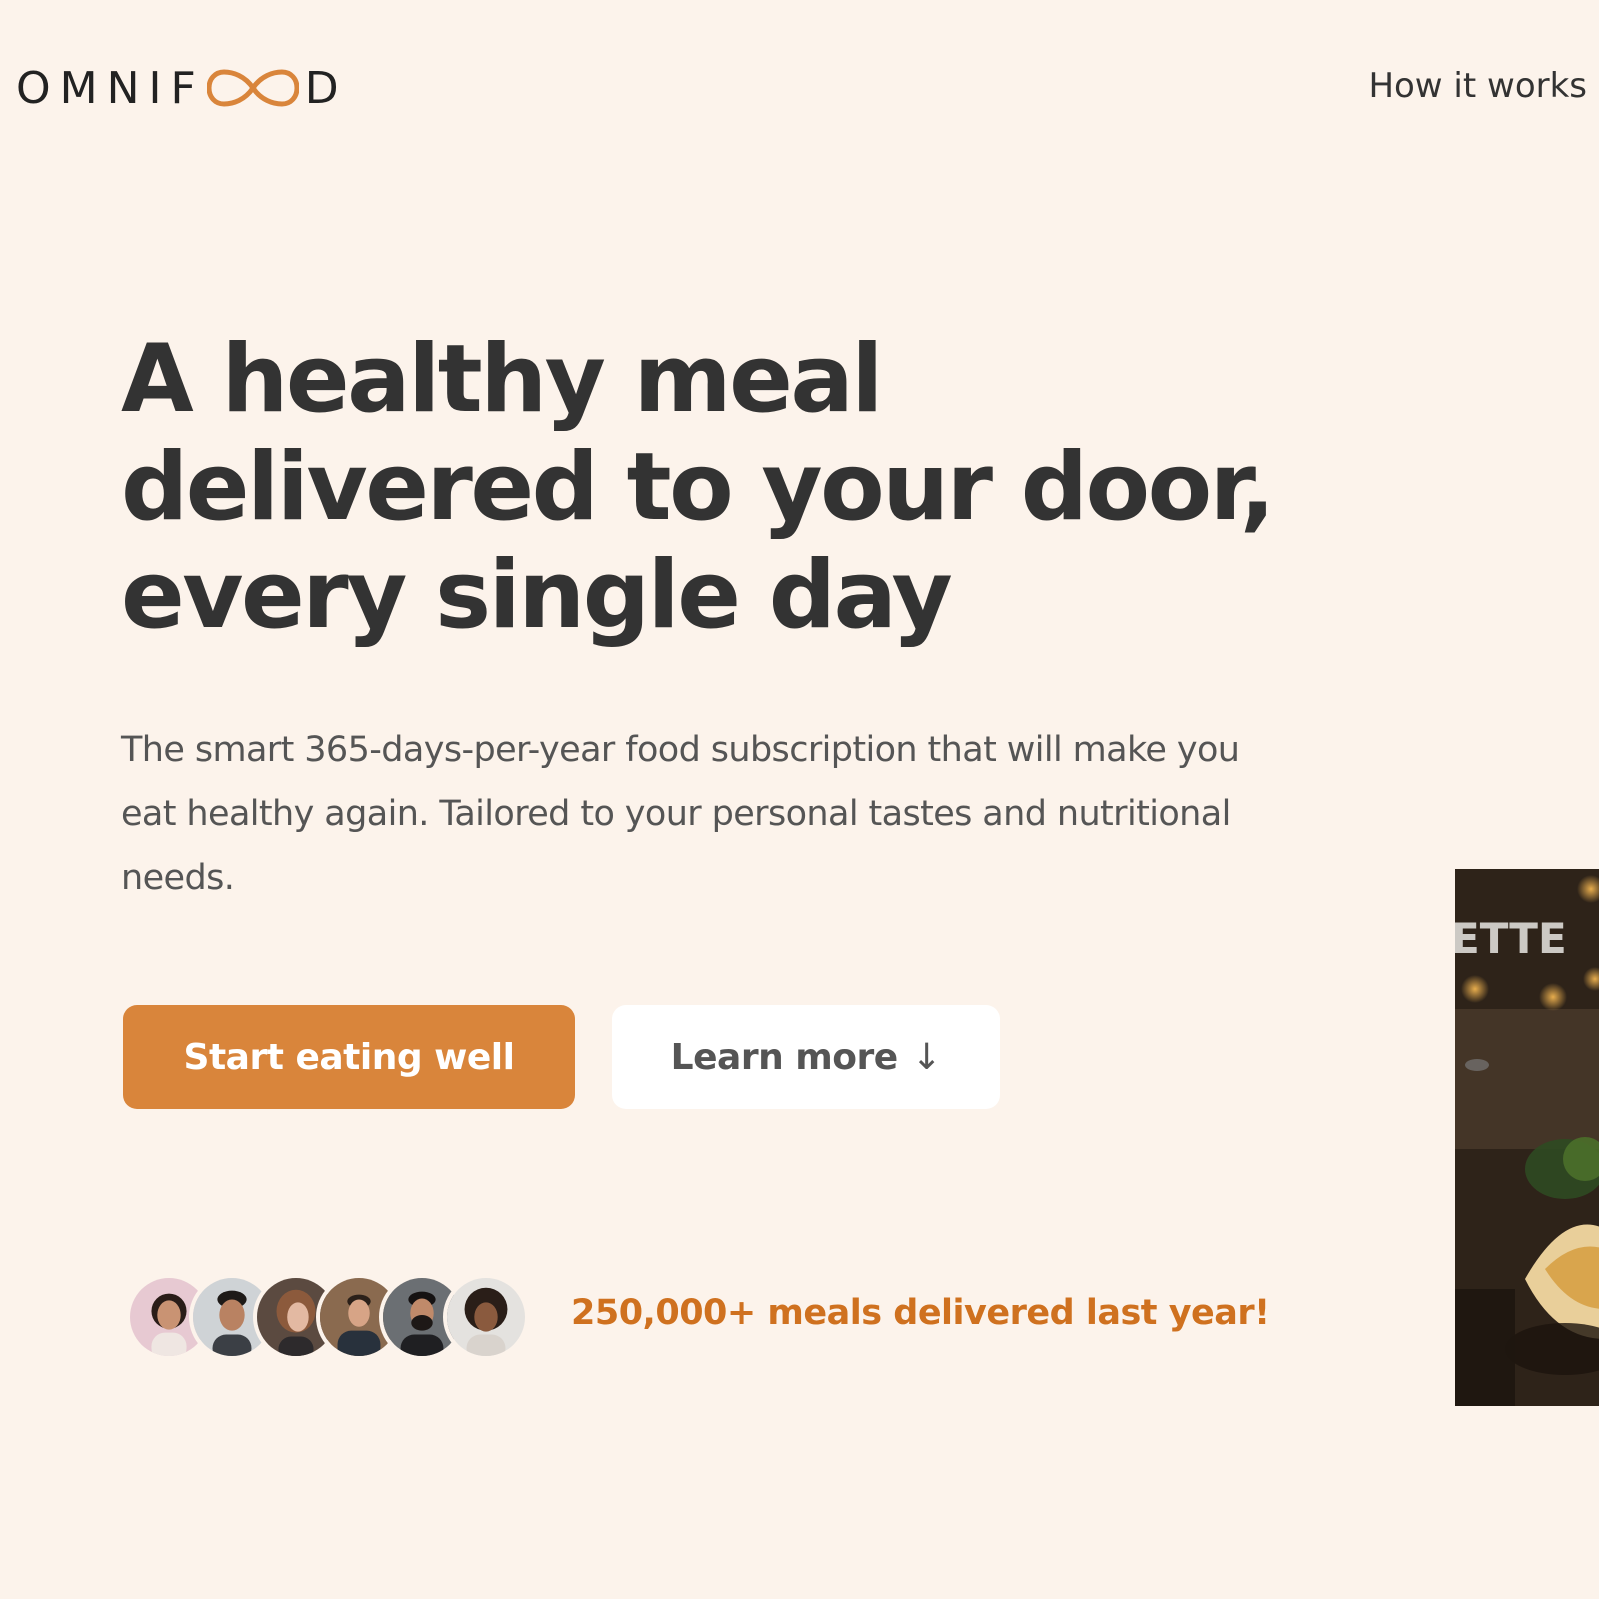 The image size is (1599, 1599). I want to click on start-eating-well-label: Start eating well, so click(349, 1057).